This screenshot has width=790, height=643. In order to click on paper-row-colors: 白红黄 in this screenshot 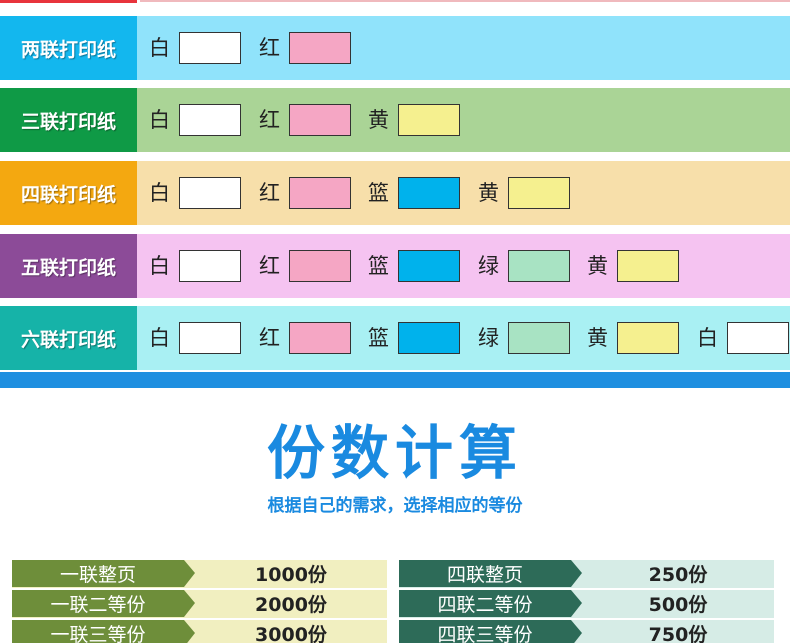, I will do `click(464, 120)`.